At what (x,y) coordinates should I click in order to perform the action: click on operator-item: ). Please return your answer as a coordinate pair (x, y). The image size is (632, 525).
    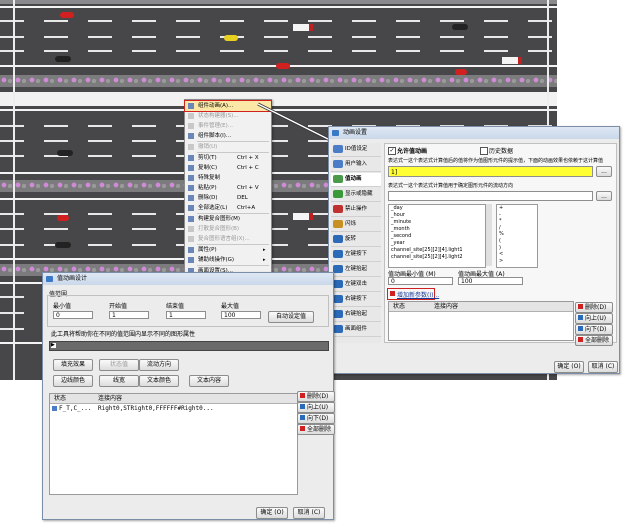
    Looking at the image, I should click on (517, 248).